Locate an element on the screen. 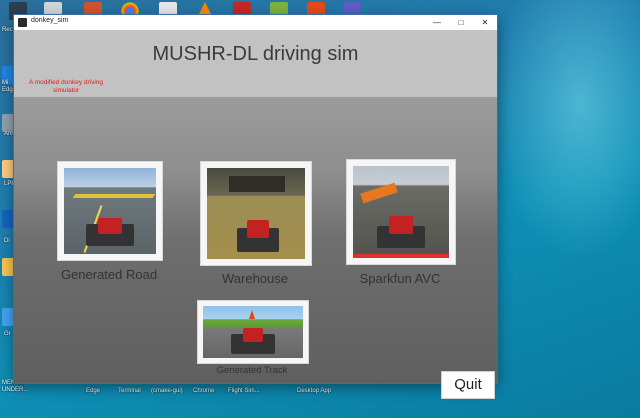 This screenshot has height=418, width=640. maximize-icon: □ is located at coordinates (461, 22).